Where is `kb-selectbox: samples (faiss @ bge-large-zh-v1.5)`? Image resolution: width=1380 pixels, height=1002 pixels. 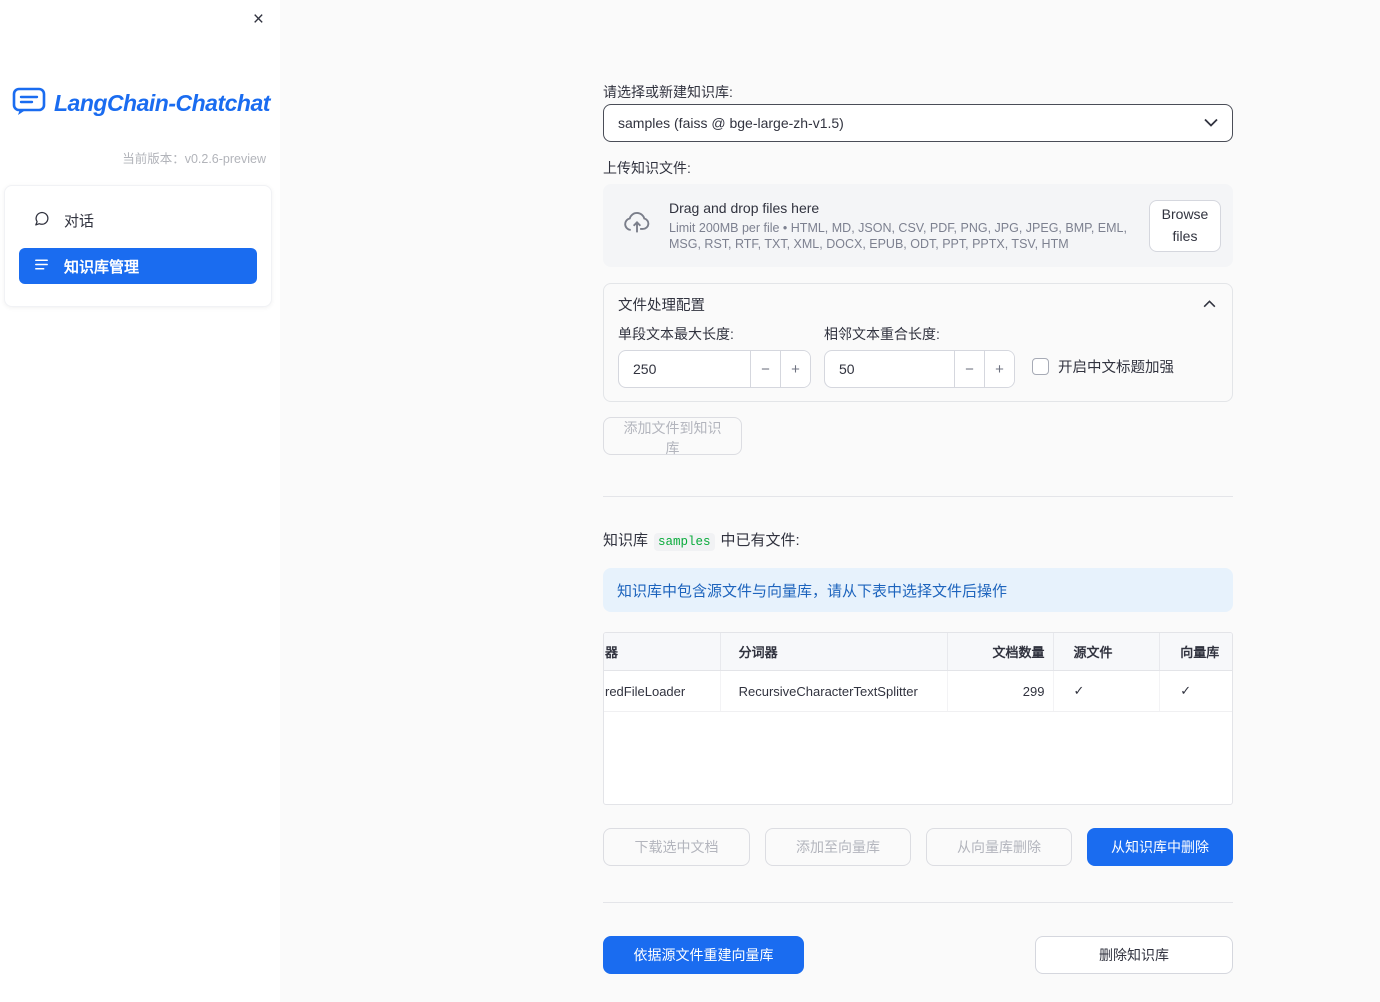
kb-selectbox: samples (faiss @ bge-large-zh-v1.5) is located at coordinates (918, 123).